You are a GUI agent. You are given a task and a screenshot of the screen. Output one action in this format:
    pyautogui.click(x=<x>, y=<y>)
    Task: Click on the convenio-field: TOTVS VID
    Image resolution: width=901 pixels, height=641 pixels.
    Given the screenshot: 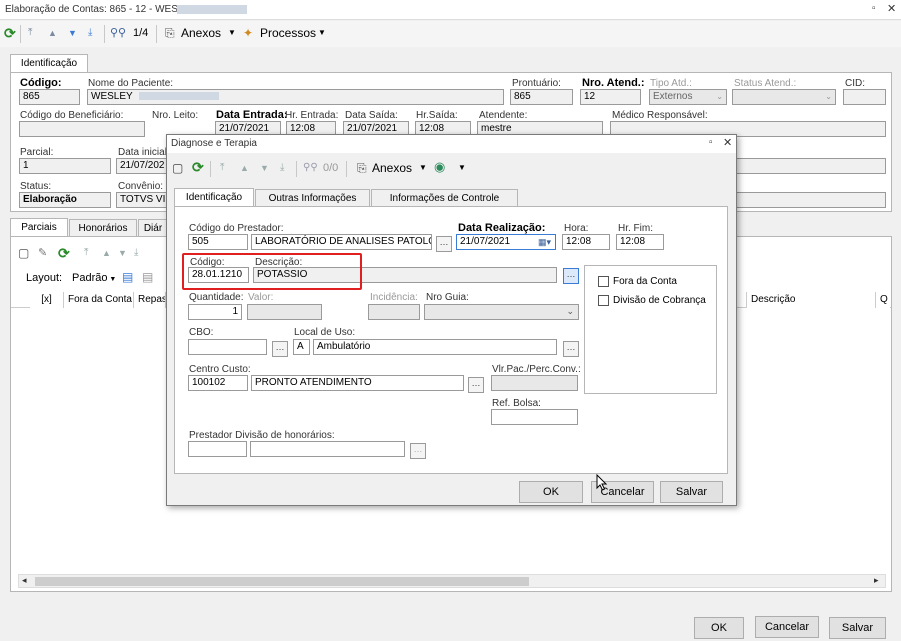 What is the action you would take?
    pyautogui.click(x=143, y=200)
    